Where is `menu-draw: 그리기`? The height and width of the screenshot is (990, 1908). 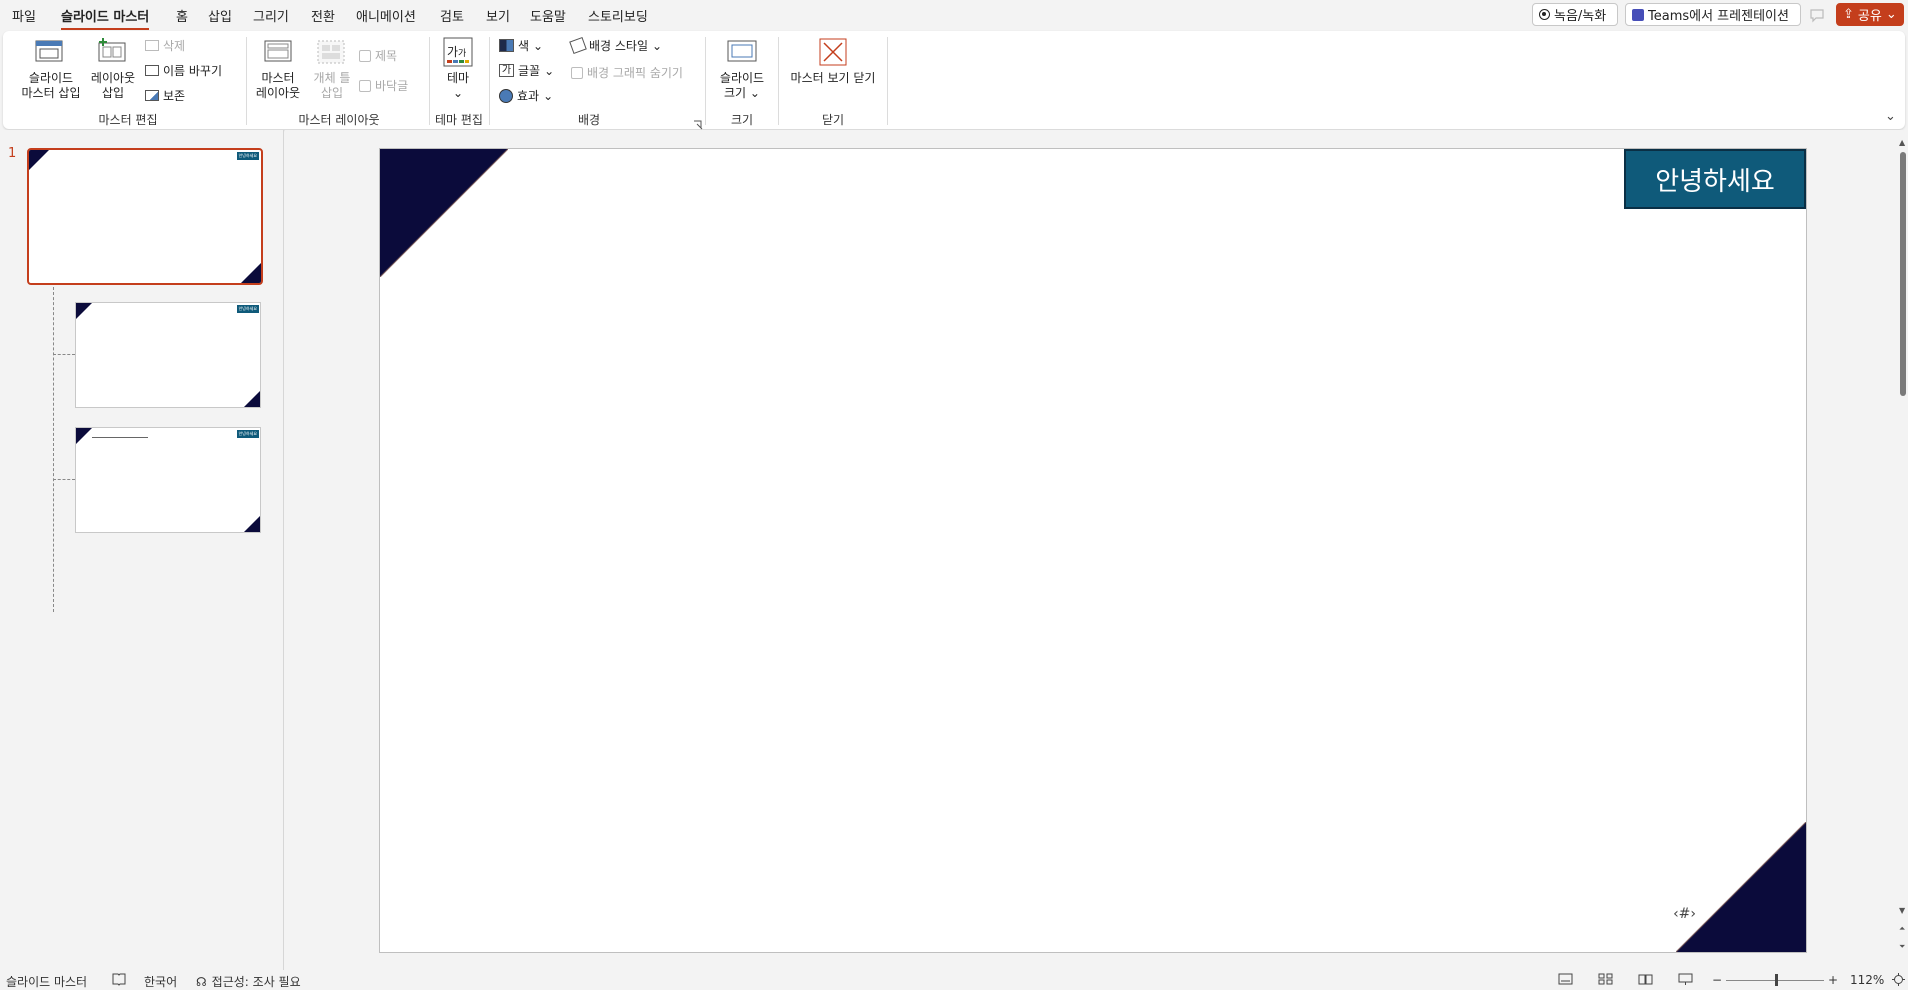
menu-draw: 그리기 is located at coordinates (271, 15).